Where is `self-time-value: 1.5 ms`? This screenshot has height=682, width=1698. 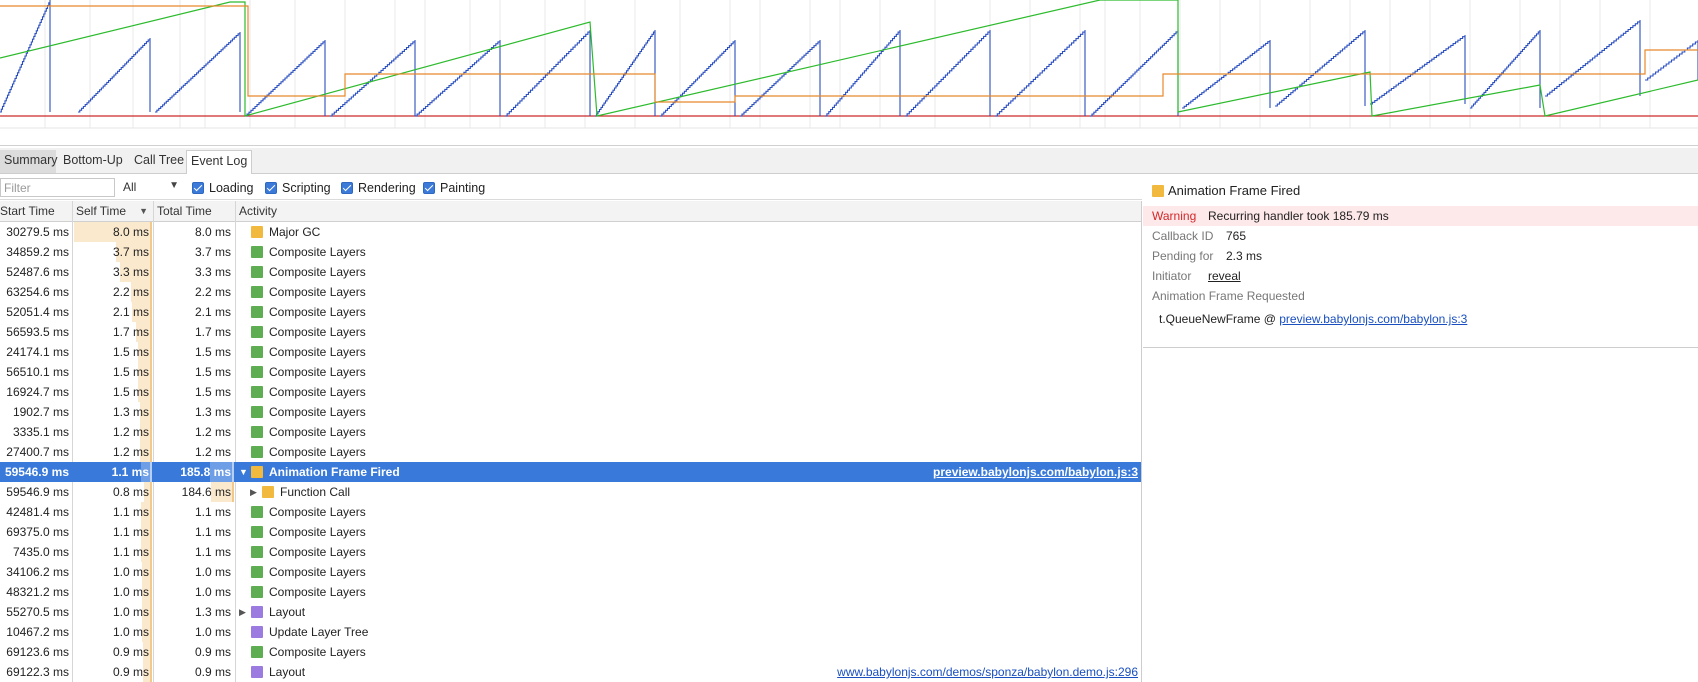 self-time-value: 1.5 ms is located at coordinates (130, 392).